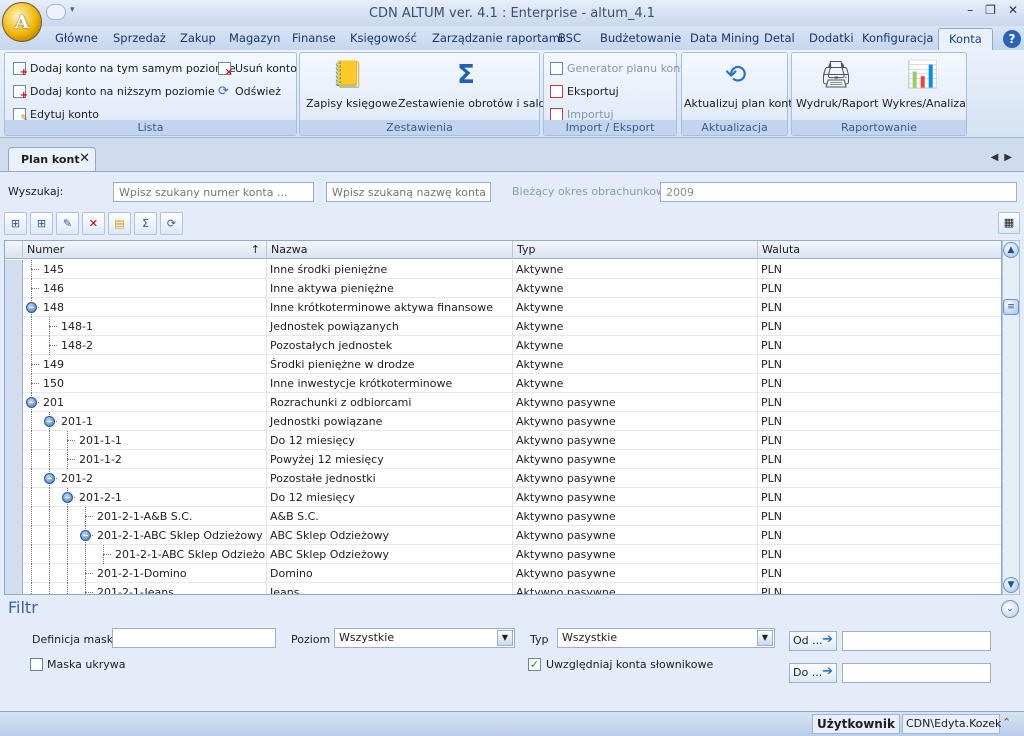  Describe the element at coordinates (56, 12) in the screenshot. I see `quick-access-toolbar` at that location.